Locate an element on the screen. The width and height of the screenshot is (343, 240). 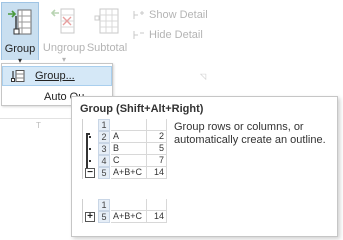
ungroup-label: Ungroup is located at coordinates (64, 48).